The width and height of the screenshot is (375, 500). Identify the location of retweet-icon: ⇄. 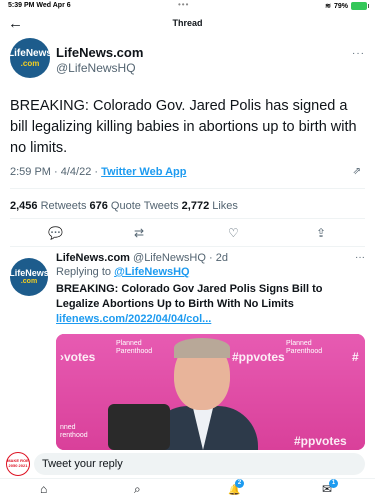
(139, 233).